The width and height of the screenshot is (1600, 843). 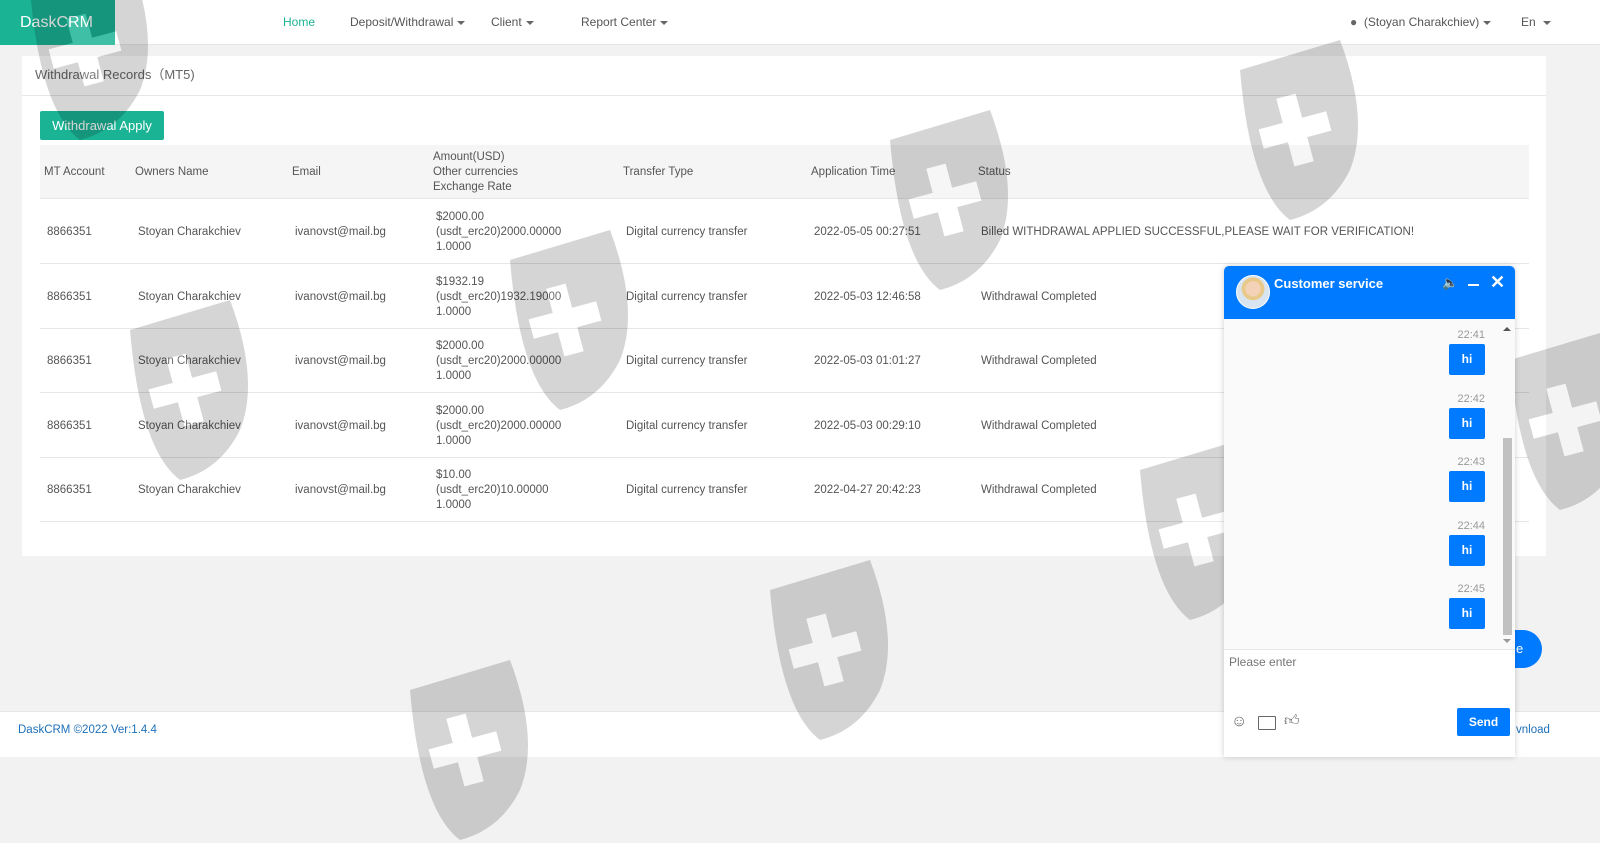 What do you see at coordinates (299, 22) in the screenshot?
I see `nav-home: Home` at bounding box center [299, 22].